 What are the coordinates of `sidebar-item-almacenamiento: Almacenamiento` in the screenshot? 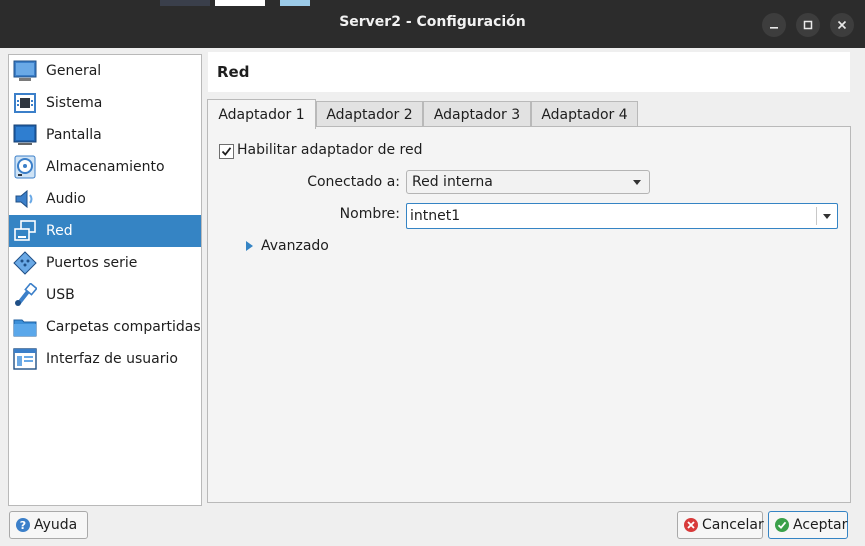 It's located at (105, 167).